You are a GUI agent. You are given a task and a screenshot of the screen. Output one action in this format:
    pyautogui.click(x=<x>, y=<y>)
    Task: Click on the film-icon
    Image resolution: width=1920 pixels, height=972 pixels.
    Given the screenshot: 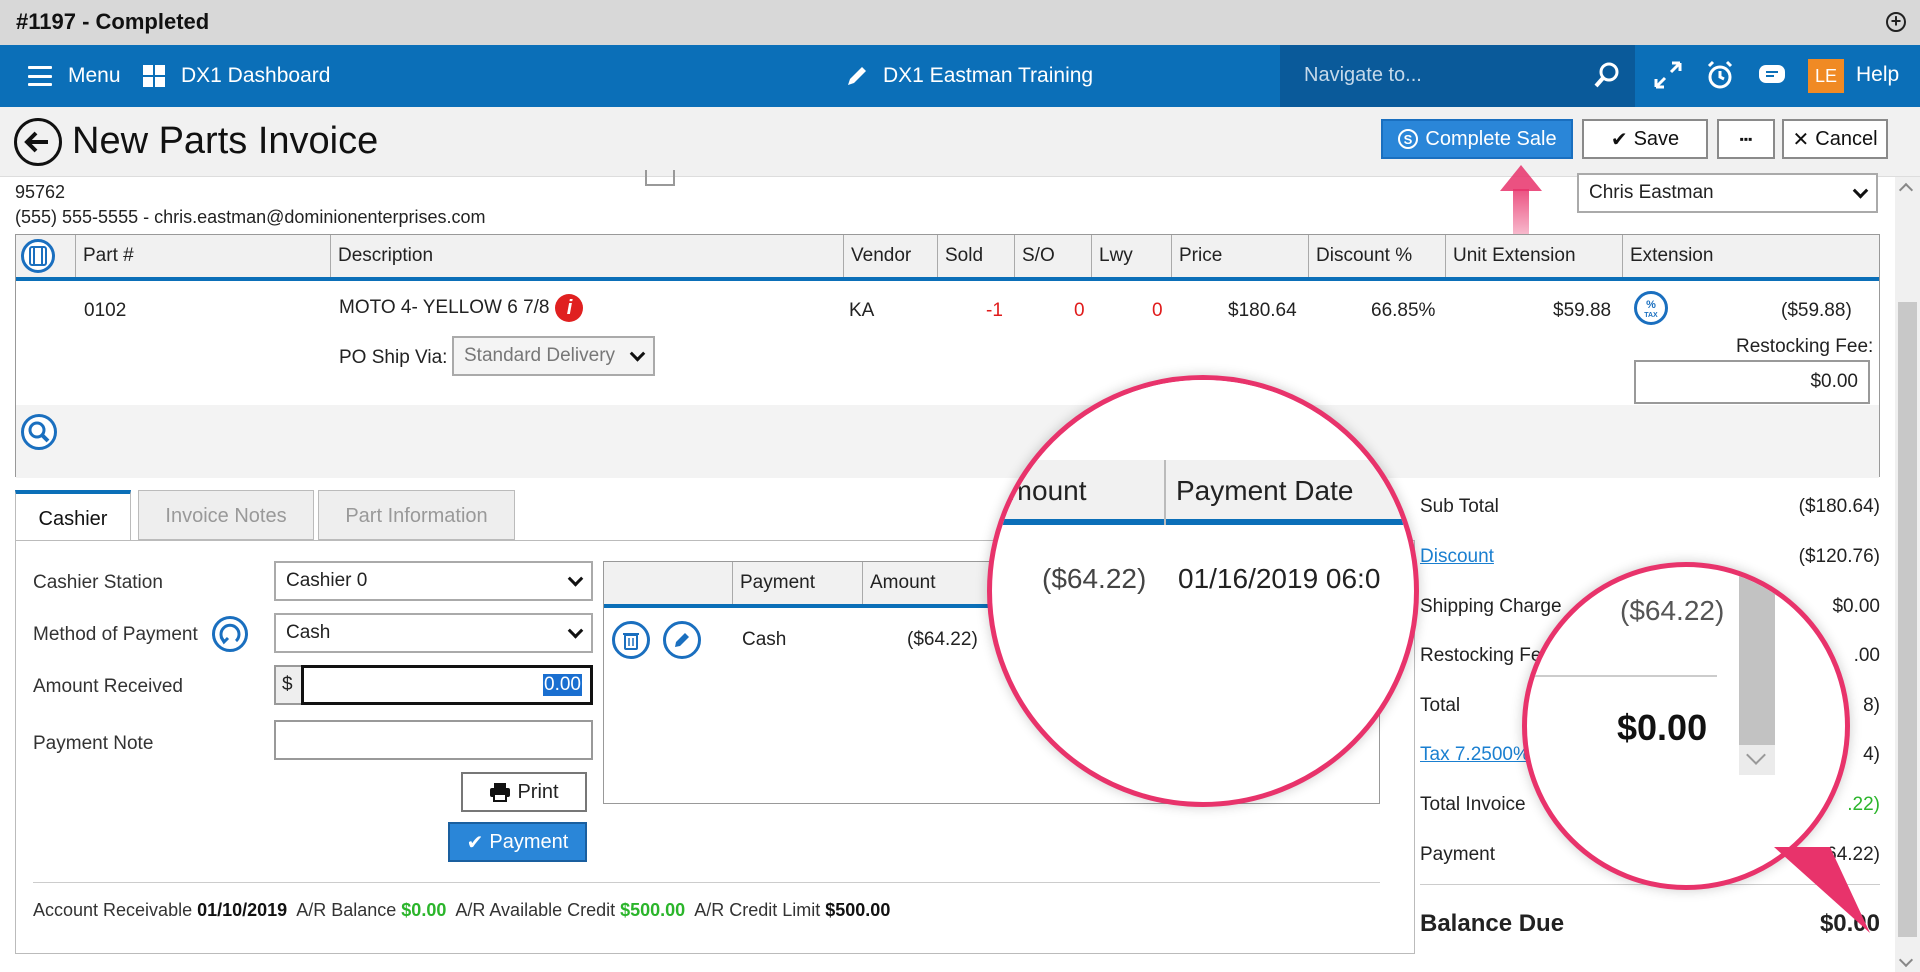 What is the action you would take?
    pyautogui.click(x=38, y=256)
    